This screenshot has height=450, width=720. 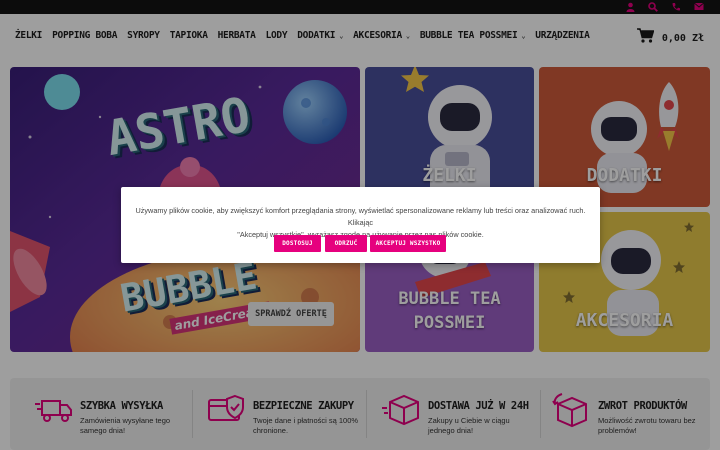 What do you see at coordinates (408, 243) in the screenshot?
I see `accept-all-button: AKCEPTUJ WSZYSTKO` at bounding box center [408, 243].